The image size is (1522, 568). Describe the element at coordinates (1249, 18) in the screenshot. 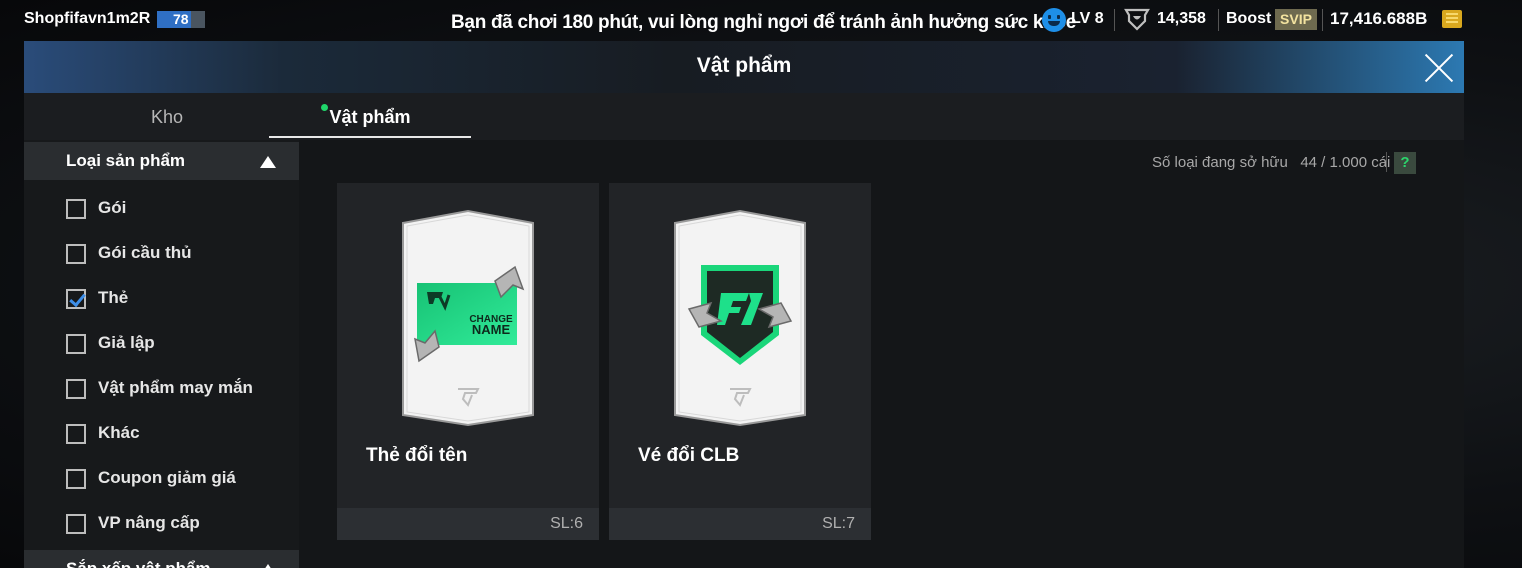

I see `boost-label: Boost` at that location.